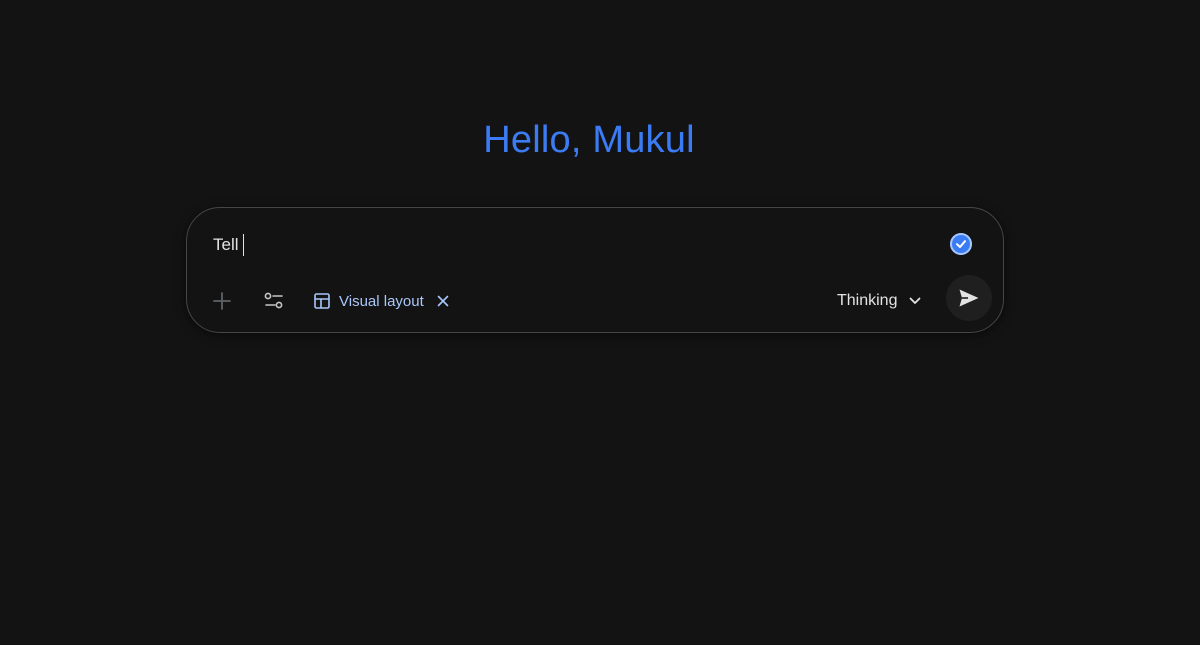 The height and width of the screenshot is (645, 1200). I want to click on prompt-input-text: Tell, so click(226, 244).